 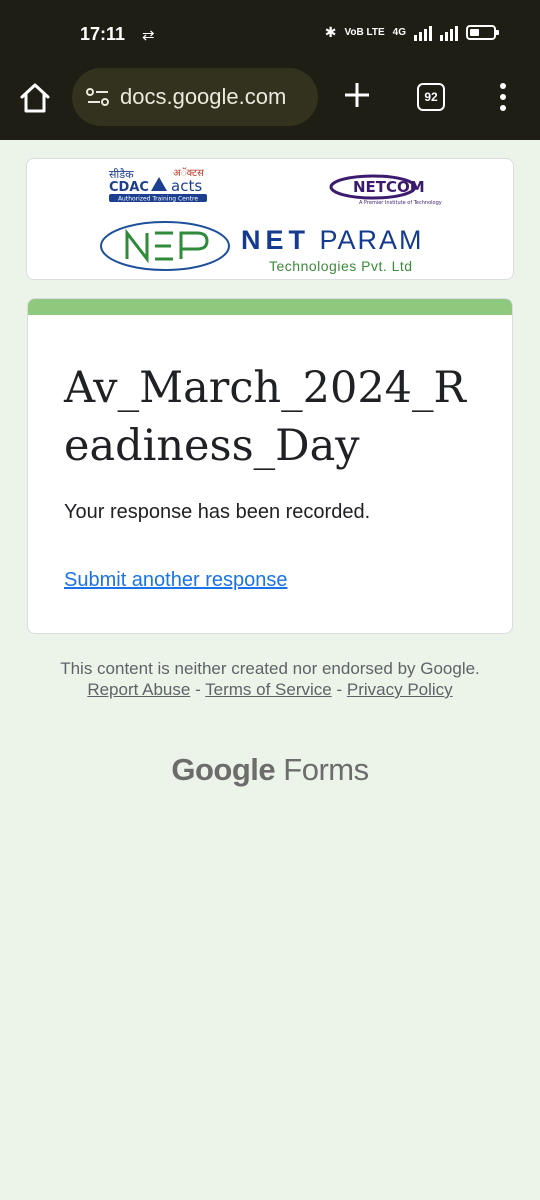 What do you see at coordinates (400, 203) in the screenshot?
I see `netcom-tag: A Premier Institute of Technology` at bounding box center [400, 203].